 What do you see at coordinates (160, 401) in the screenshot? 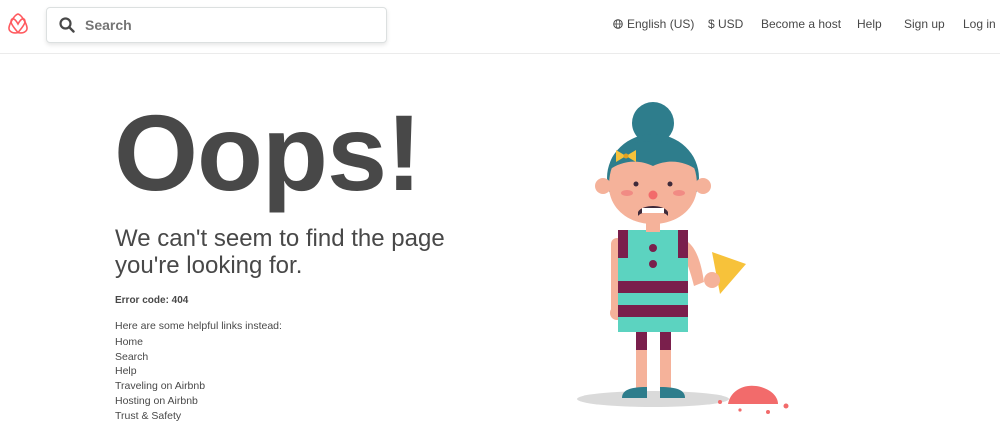
I see `link-hosting-on-airbnb: Hosting on Airbnb` at bounding box center [160, 401].